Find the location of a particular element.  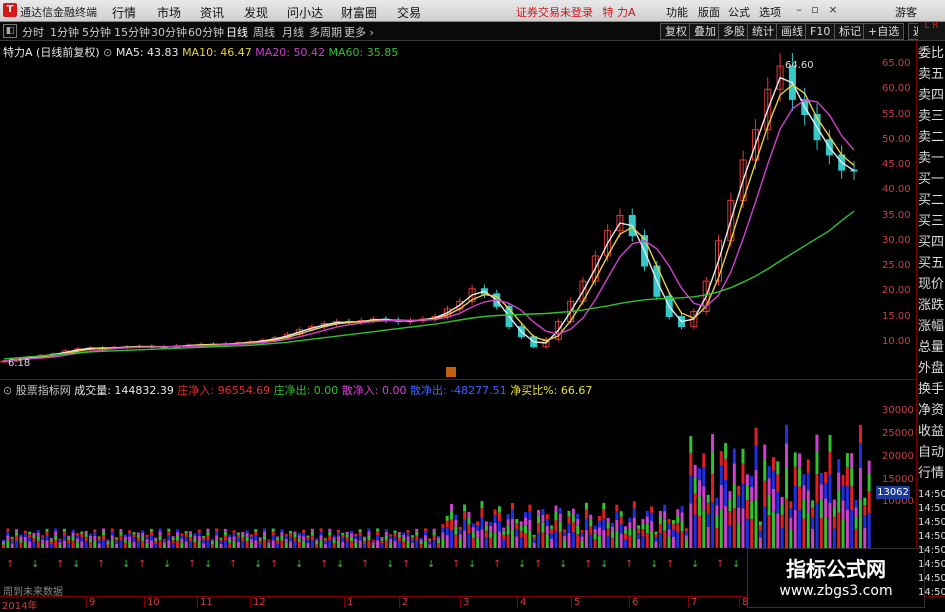

period-5min: 5分钟 is located at coordinates (96, 32).